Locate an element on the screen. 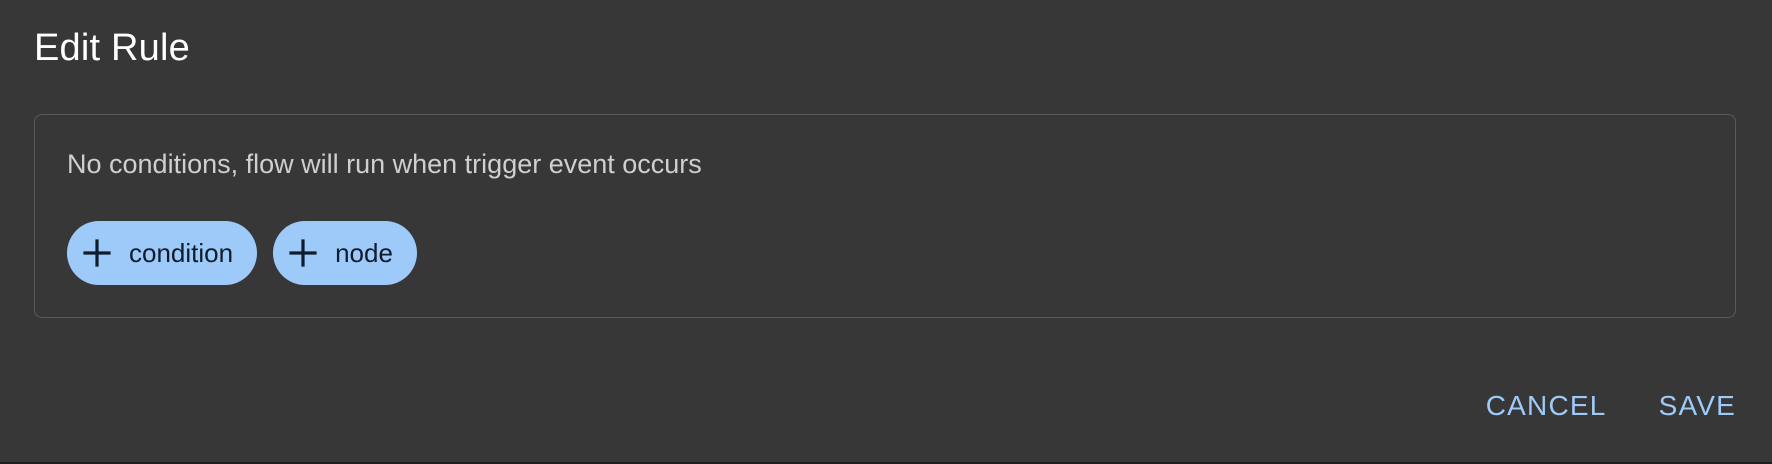 Image resolution: width=1772 pixels, height=464 pixels. add-condition-button: condition is located at coordinates (162, 253).